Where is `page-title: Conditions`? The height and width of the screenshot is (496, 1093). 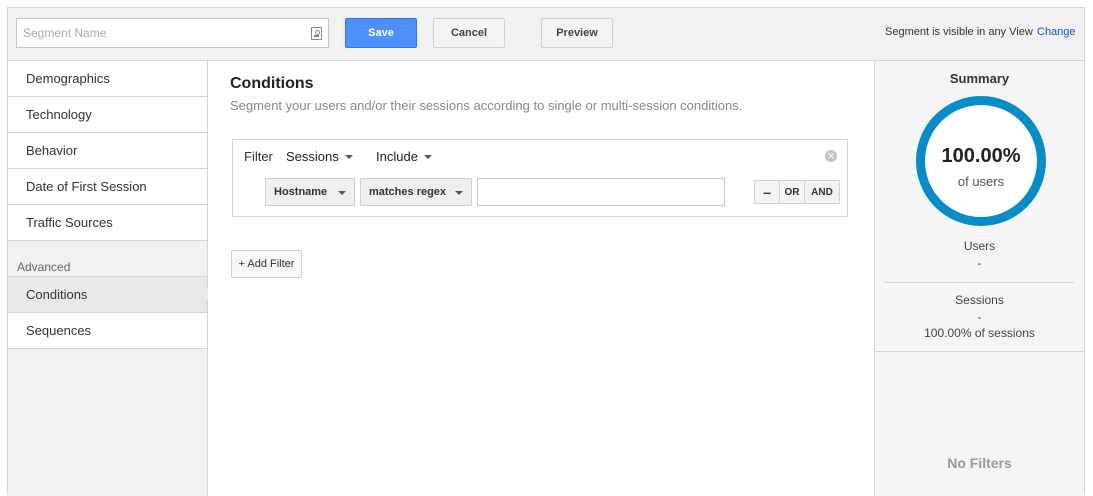
page-title: Conditions is located at coordinates (272, 83).